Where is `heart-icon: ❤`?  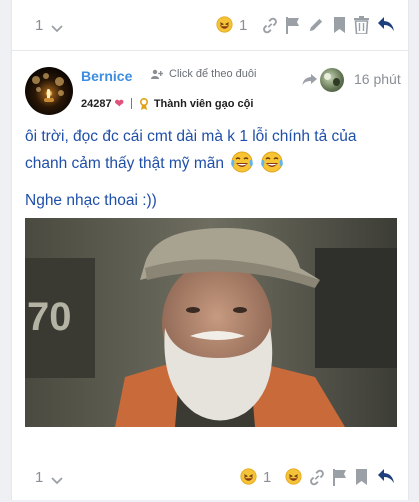
heart-icon: ❤ is located at coordinates (119, 104).